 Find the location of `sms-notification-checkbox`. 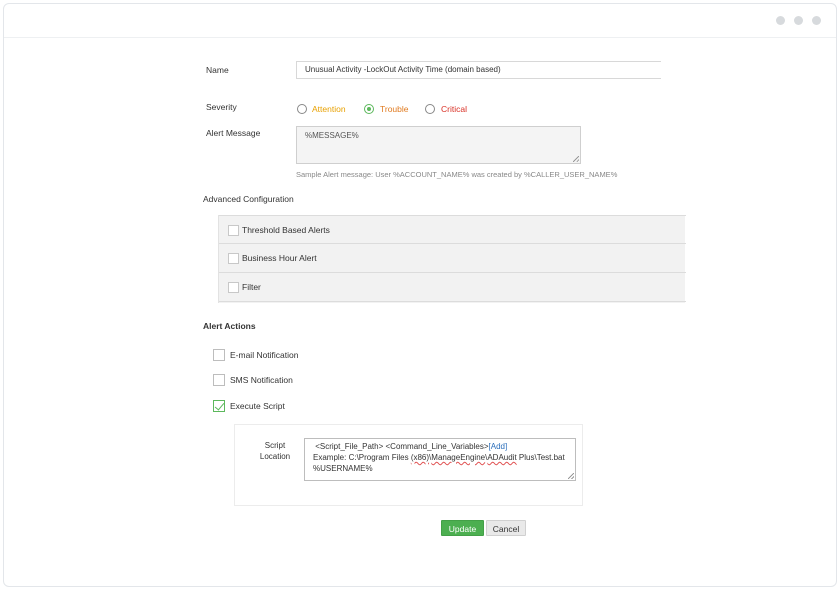

sms-notification-checkbox is located at coordinates (219, 380).